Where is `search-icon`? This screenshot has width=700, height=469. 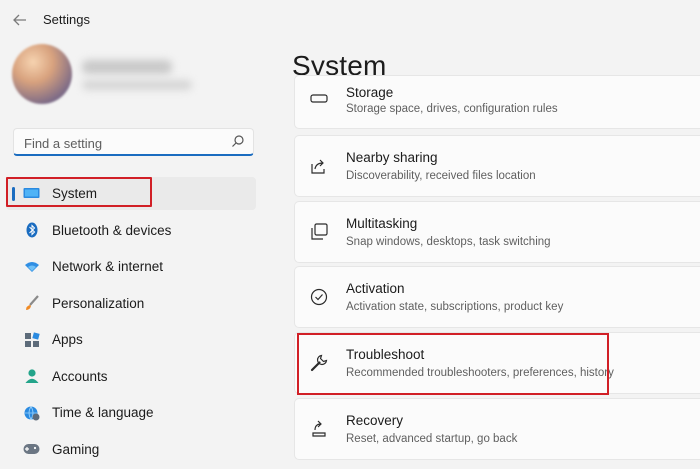
search-icon is located at coordinates (238, 141).